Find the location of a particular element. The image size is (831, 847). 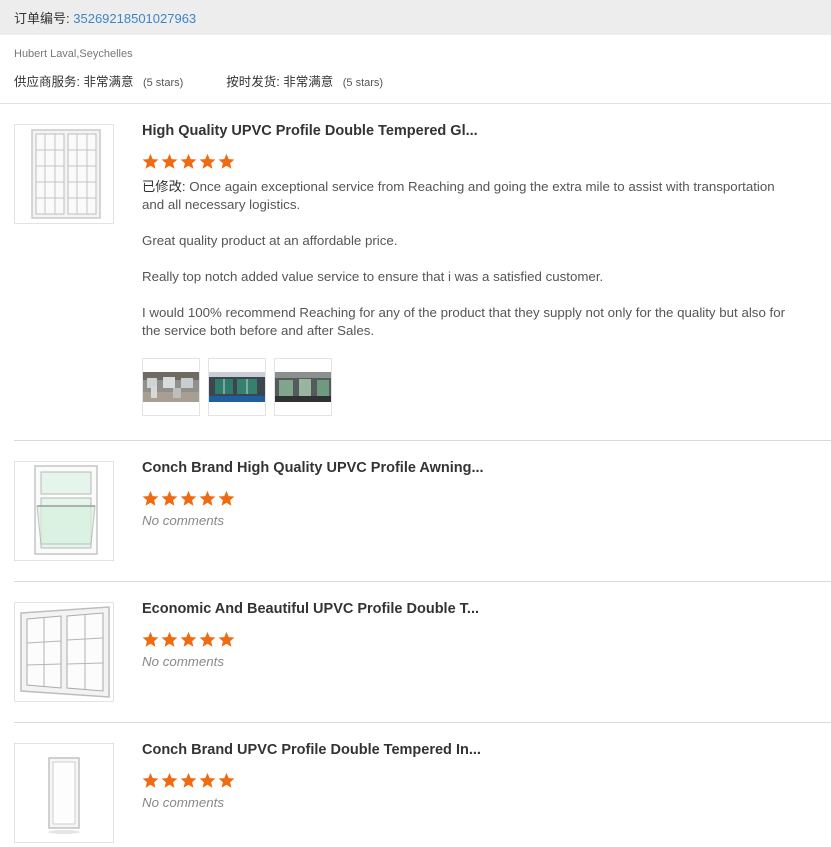

review-photos is located at coordinates (467, 387).